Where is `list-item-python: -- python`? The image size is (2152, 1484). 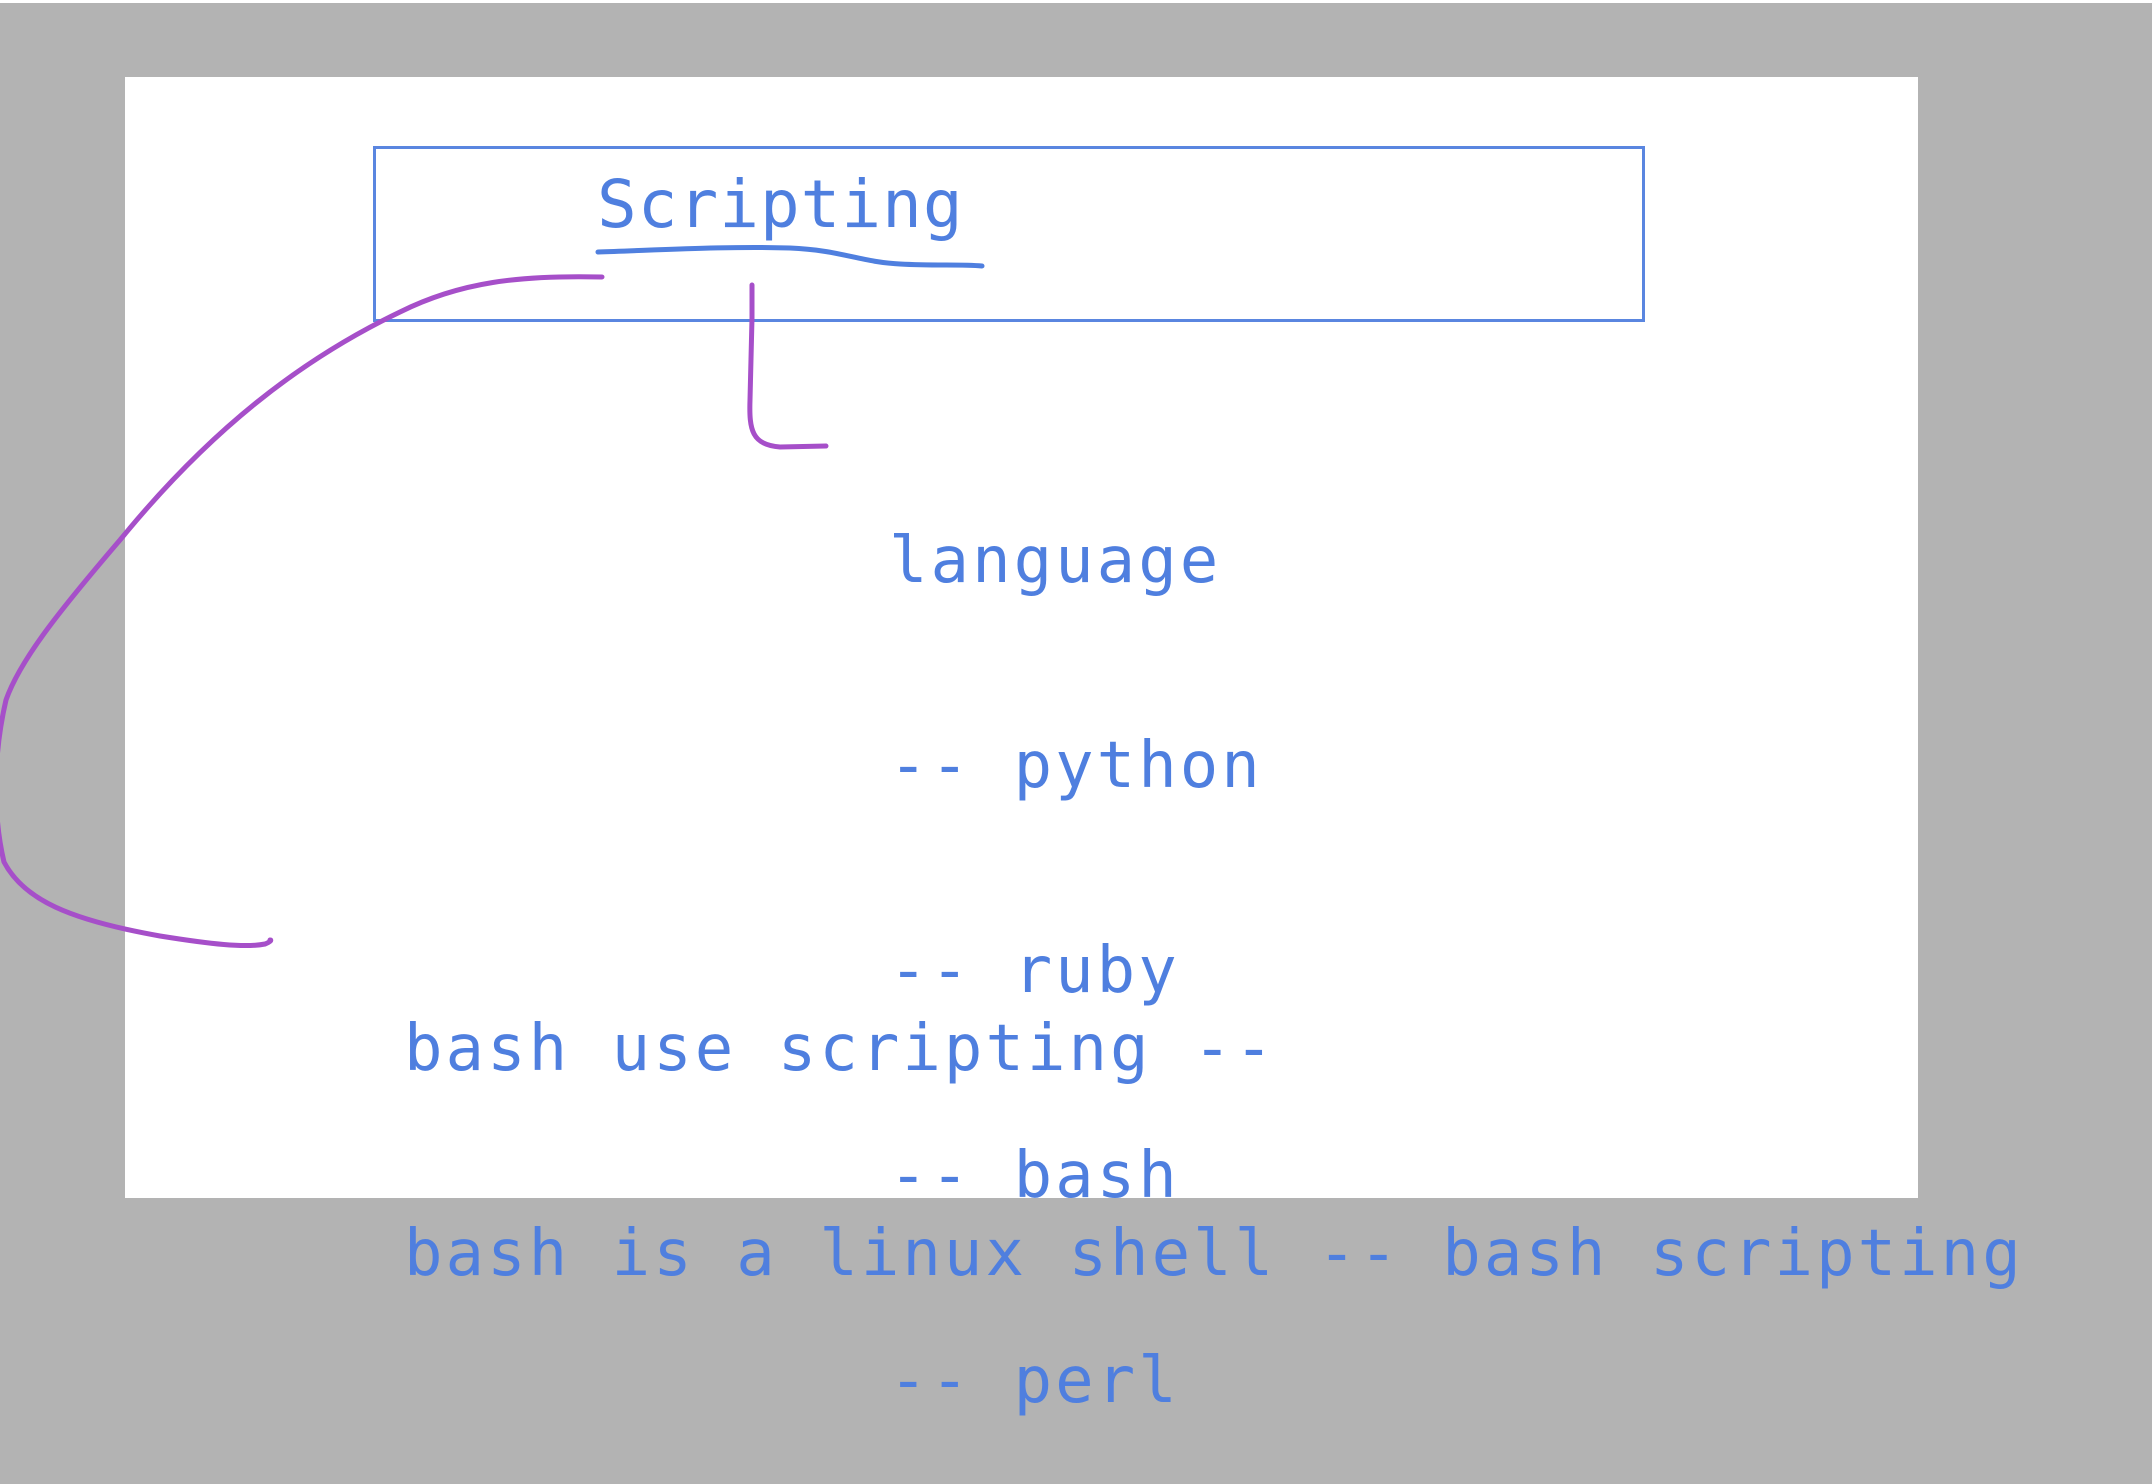 list-item-python: -- python is located at coordinates (1076, 766).